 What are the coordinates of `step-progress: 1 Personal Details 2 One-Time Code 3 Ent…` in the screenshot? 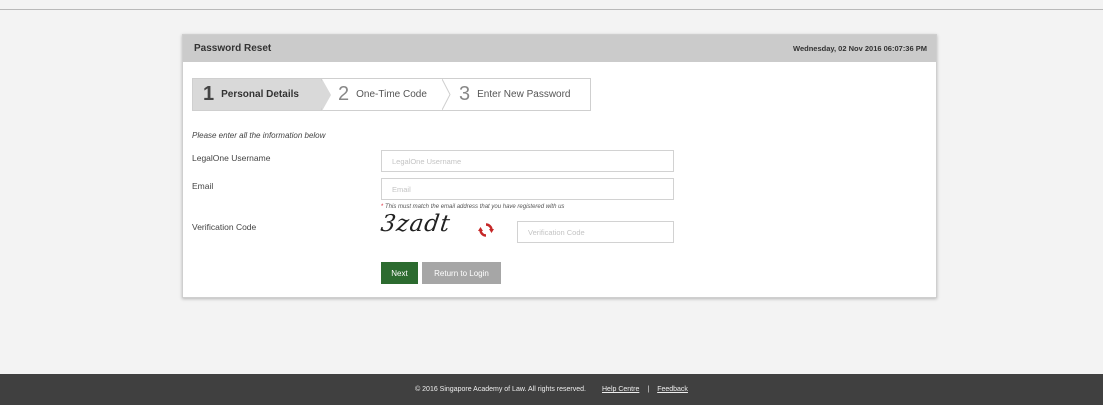 It's located at (391, 94).